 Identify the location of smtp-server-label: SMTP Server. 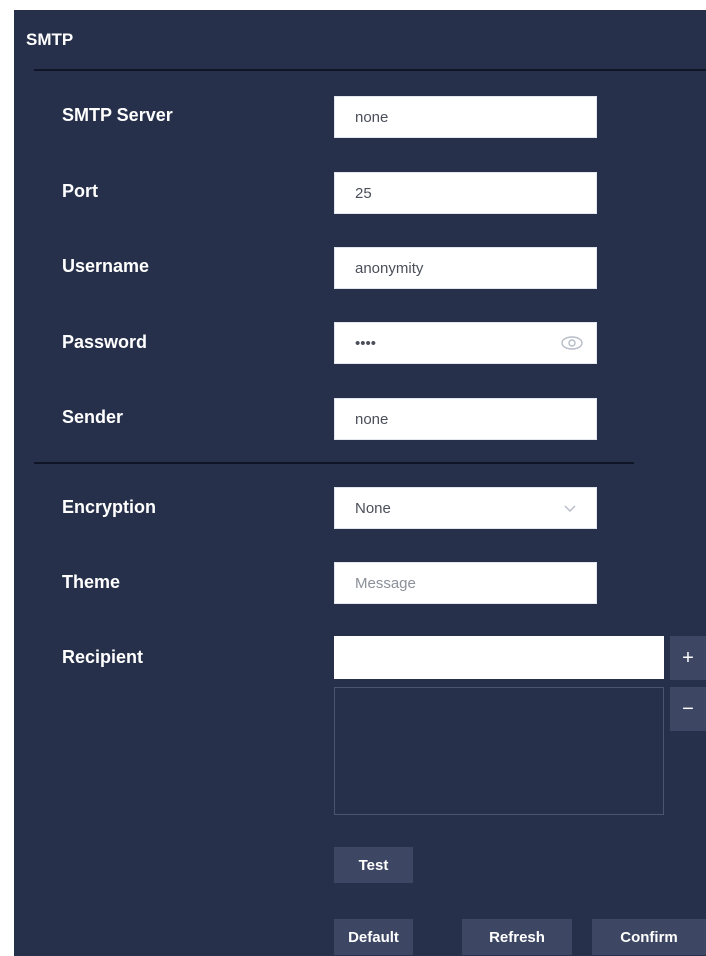
(117, 115).